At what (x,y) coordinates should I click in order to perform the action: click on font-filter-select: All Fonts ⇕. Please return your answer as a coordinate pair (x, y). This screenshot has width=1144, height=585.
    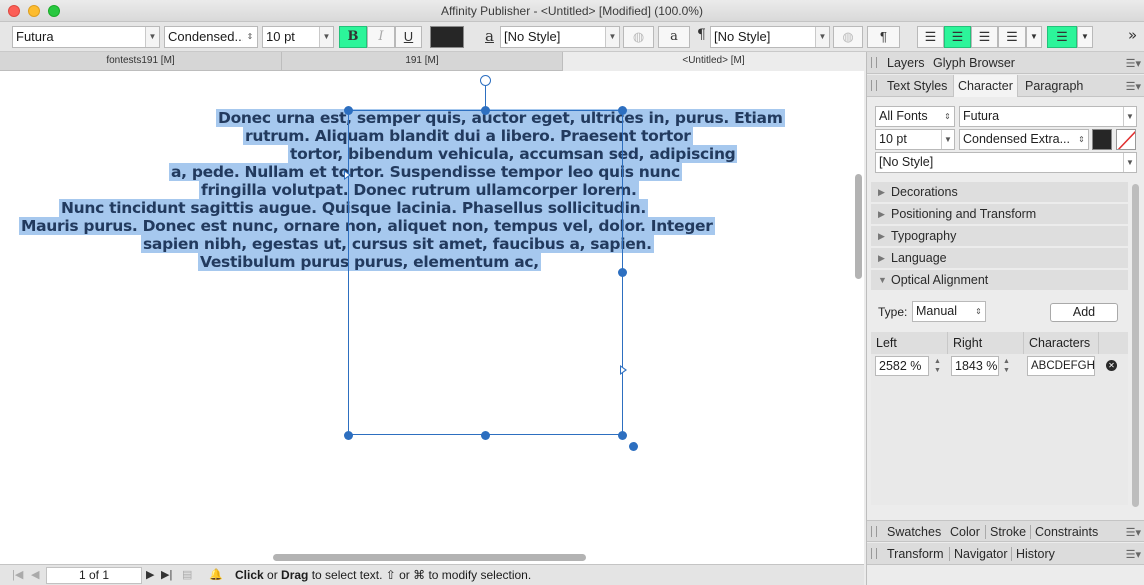
    Looking at the image, I should click on (915, 116).